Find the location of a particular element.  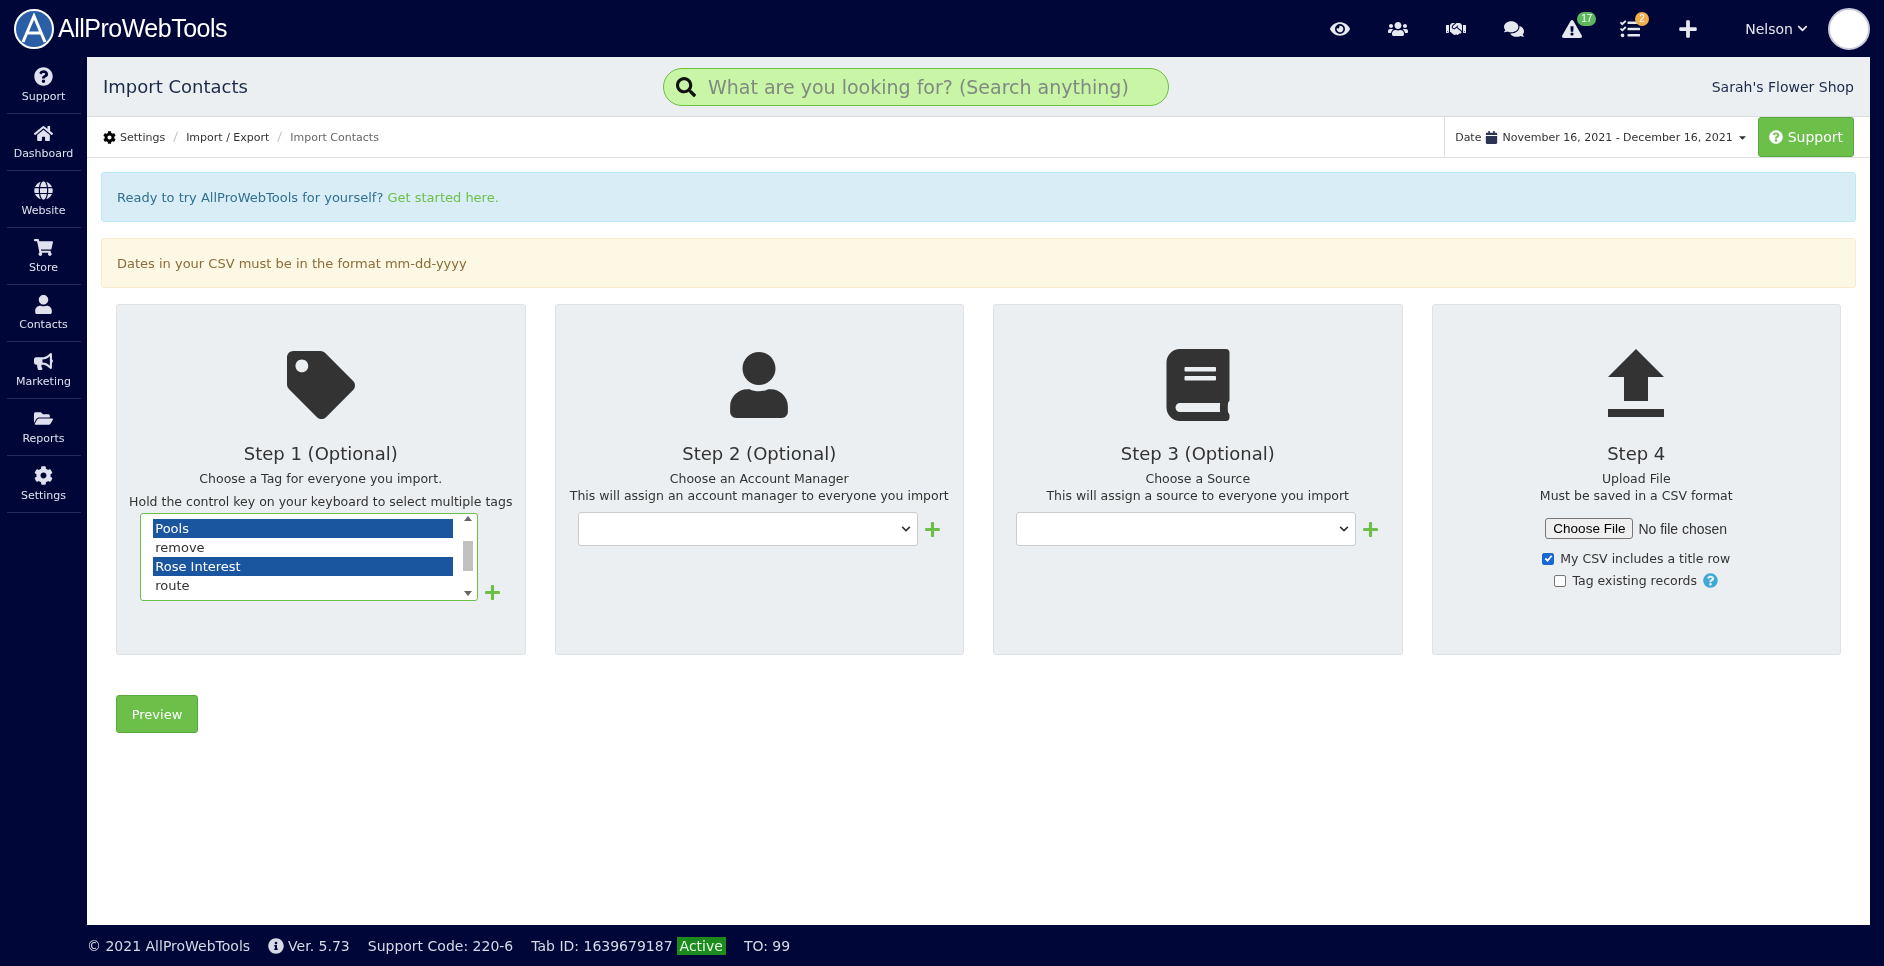

step-description: This will assign a source to everyone you import is located at coordinates (1197, 495).